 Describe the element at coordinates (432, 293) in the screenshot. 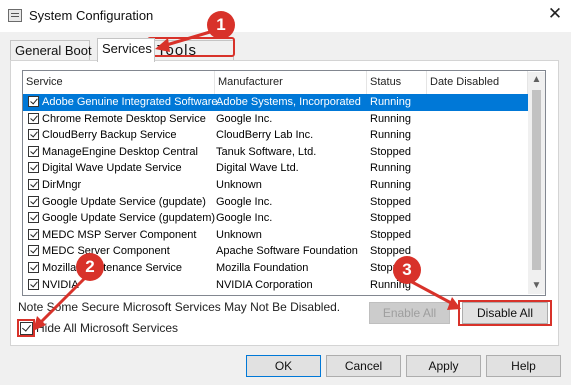

I see `arrow-3-shaft` at that location.